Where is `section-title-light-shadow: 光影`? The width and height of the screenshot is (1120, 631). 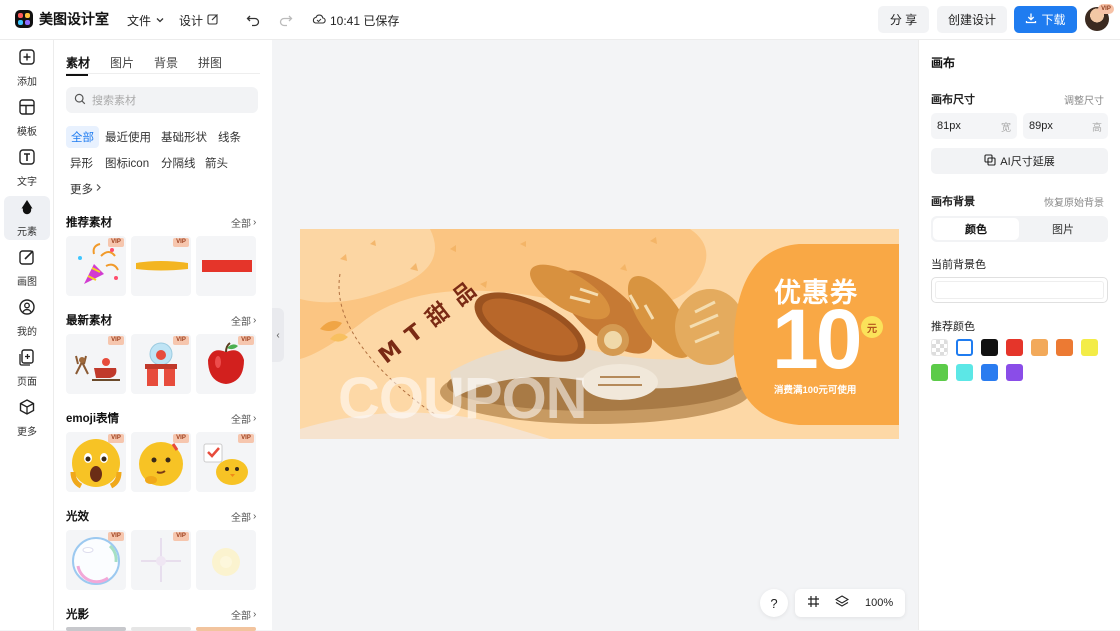
section-title-light-shadow: 光影 is located at coordinates (77, 615).